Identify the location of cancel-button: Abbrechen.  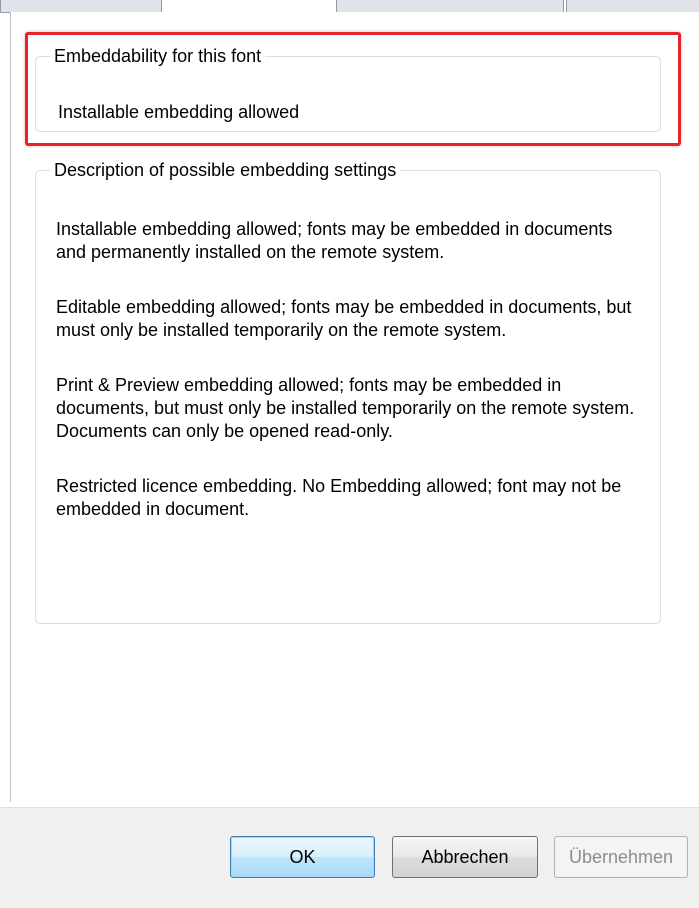
(465, 857).